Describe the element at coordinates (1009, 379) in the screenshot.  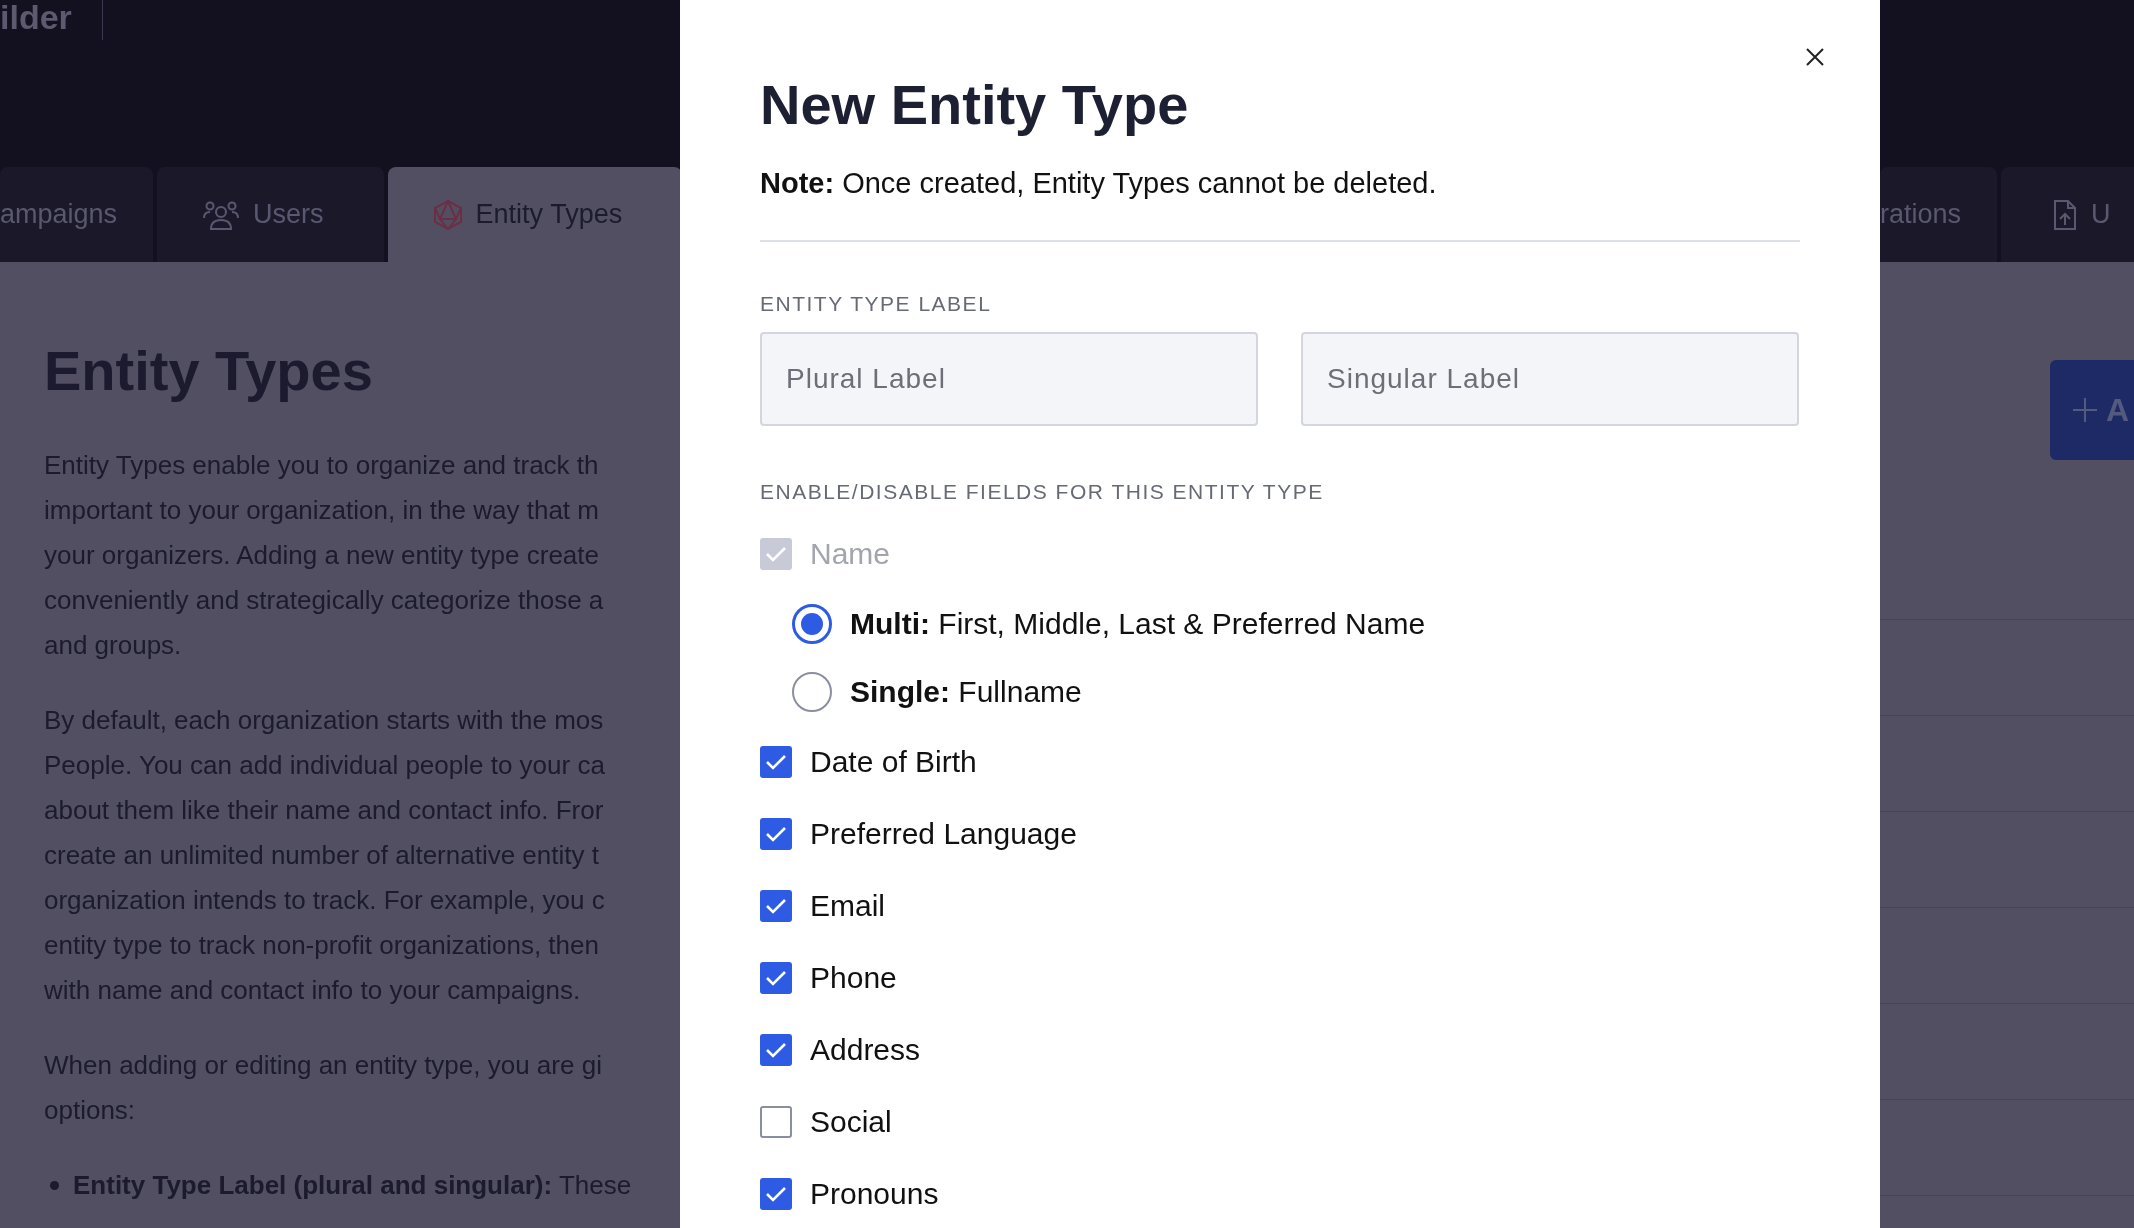
I see `label-input: Plural Label` at that location.